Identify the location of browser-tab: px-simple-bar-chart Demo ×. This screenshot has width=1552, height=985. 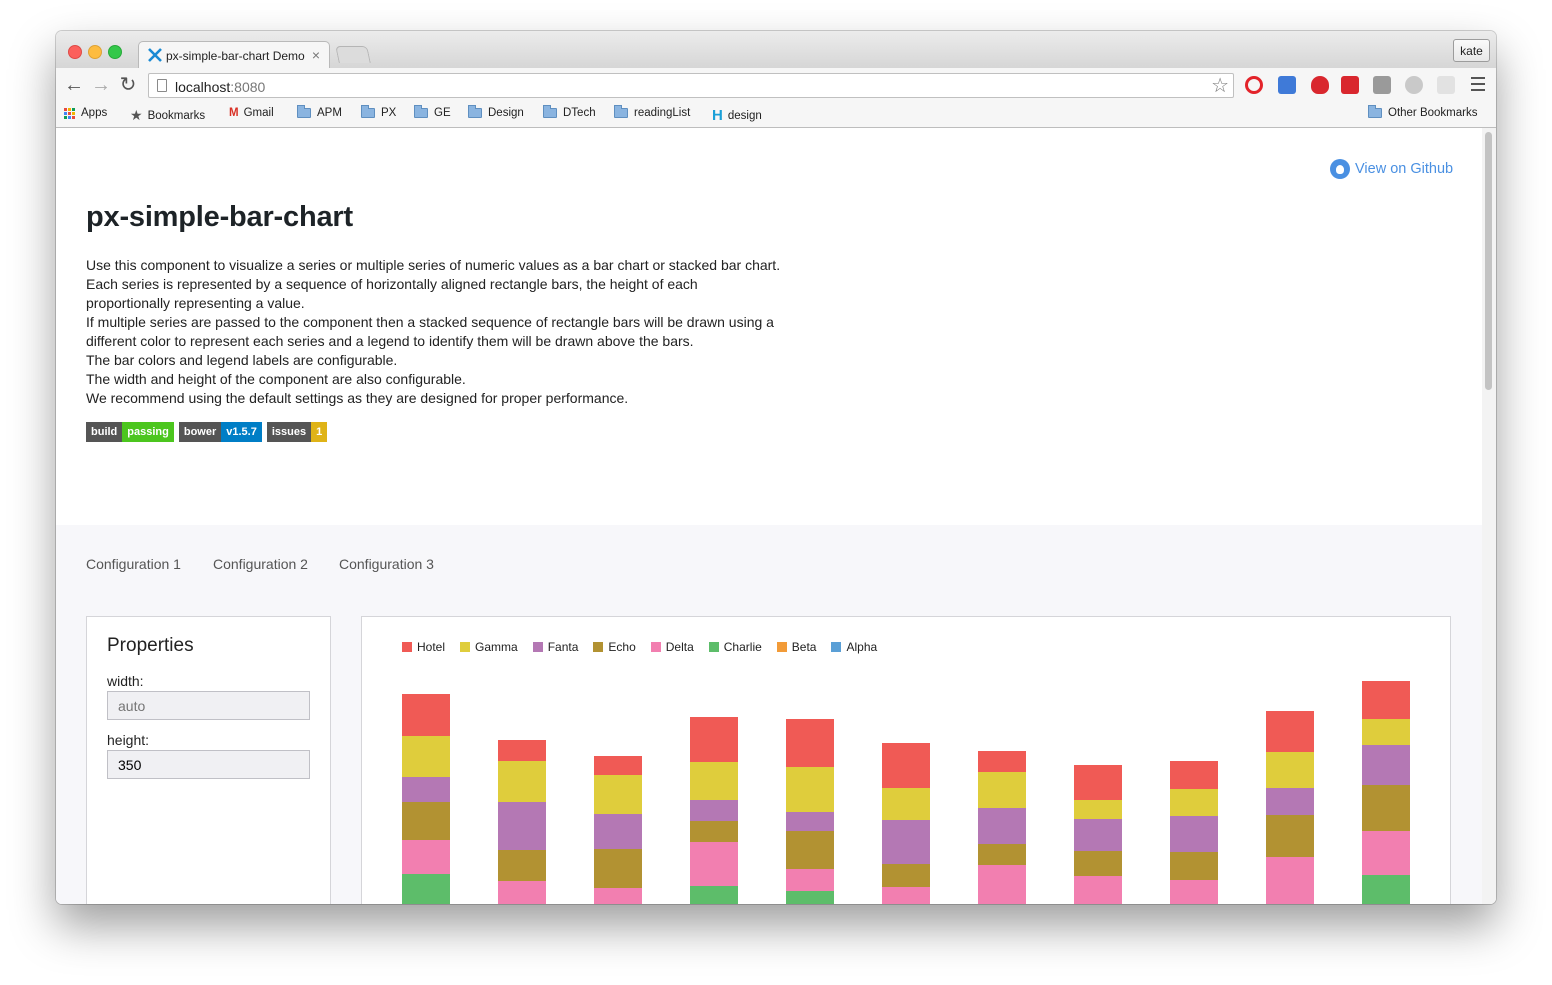
(234, 54).